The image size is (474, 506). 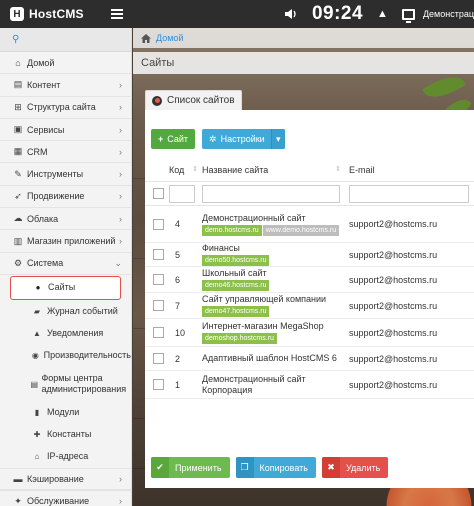 I want to click on filter-email-input, so click(x=409, y=193).